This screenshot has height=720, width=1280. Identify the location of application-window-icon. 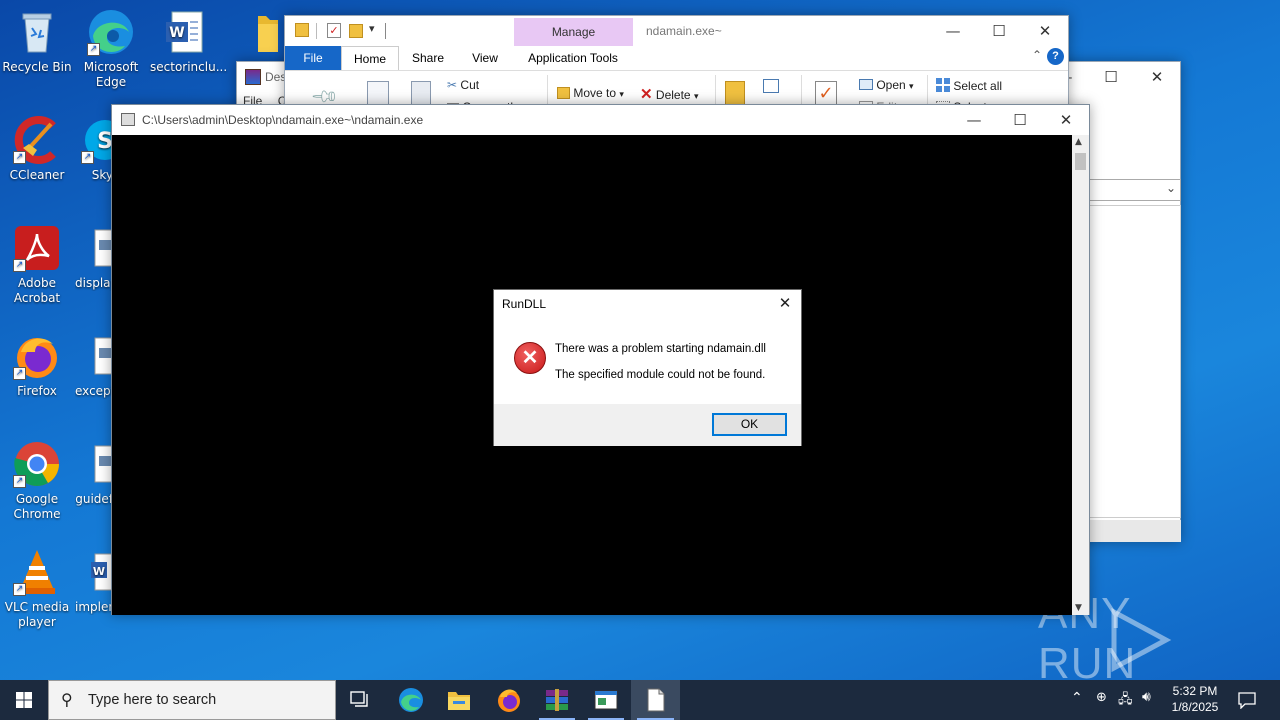
(606, 700).